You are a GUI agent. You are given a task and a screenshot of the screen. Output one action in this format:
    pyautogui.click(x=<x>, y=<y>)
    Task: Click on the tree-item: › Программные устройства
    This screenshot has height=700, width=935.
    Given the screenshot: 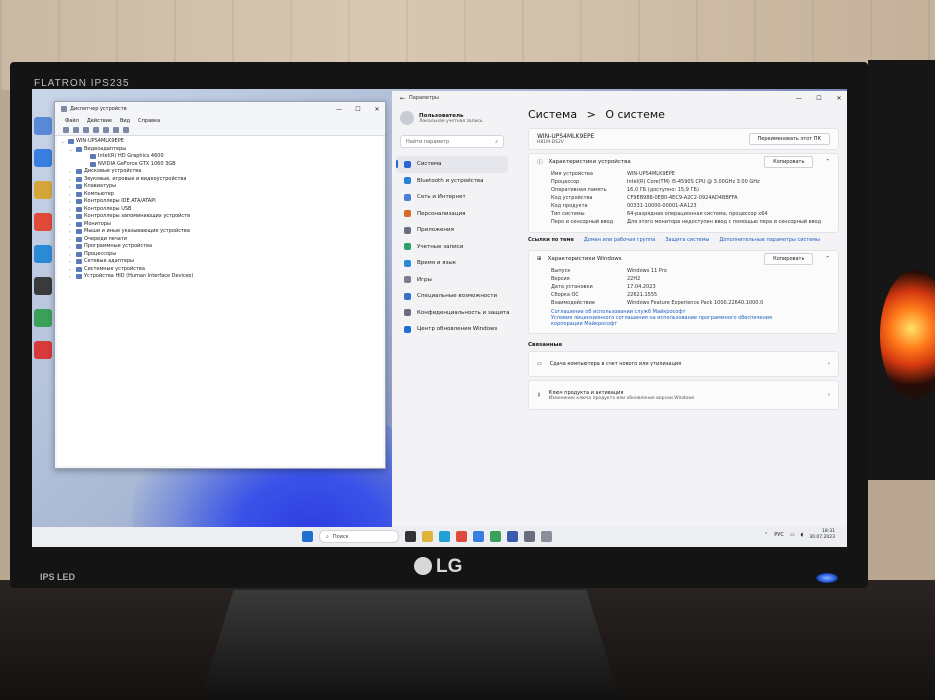 What is the action you would take?
    pyautogui.click(x=224, y=247)
    